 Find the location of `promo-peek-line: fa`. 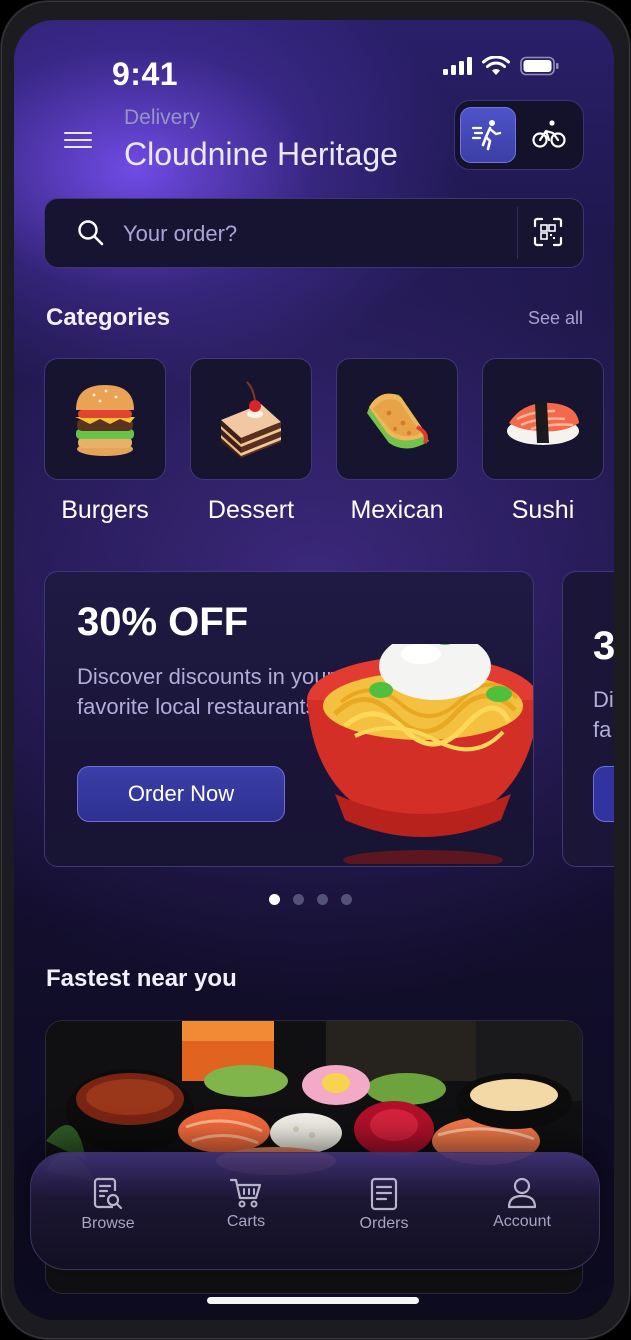

promo-peek-line: fa is located at coordinates (602, 729).